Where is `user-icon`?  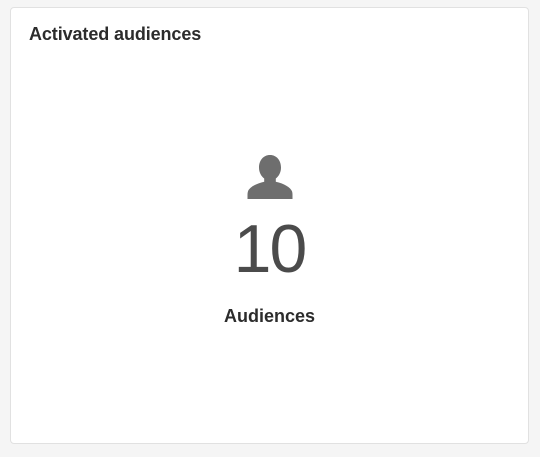 user-icon is located at coordinates (269, 177).